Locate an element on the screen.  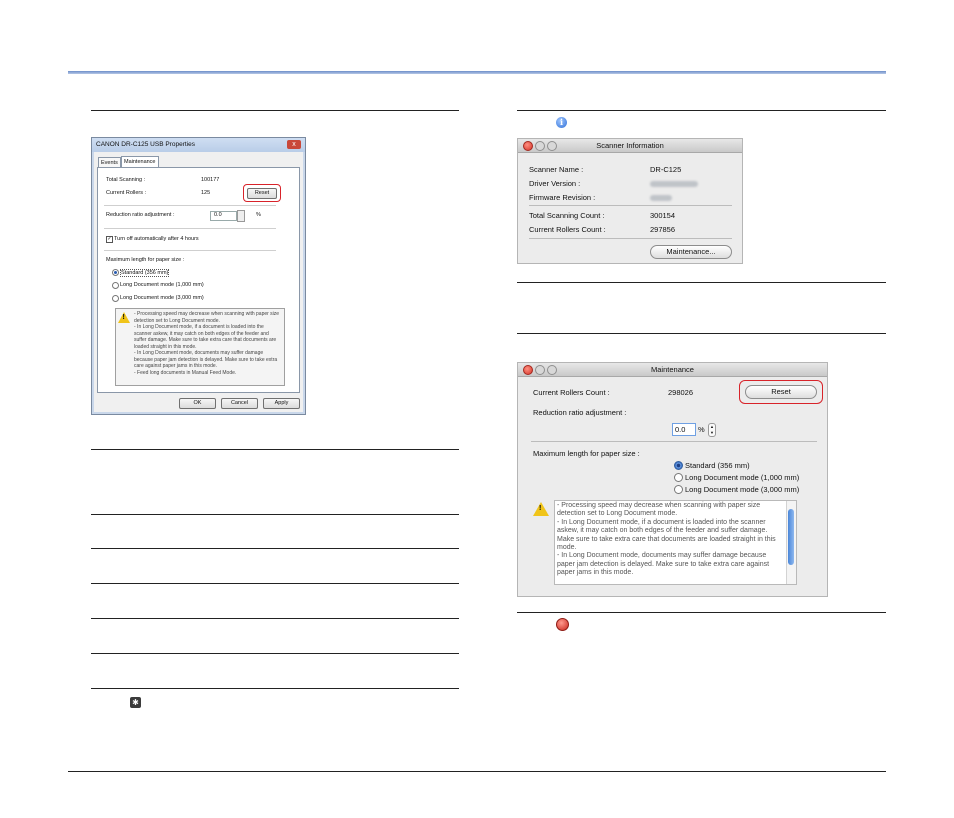
cancel-button: Cancel is located at coordinates (239, 403).